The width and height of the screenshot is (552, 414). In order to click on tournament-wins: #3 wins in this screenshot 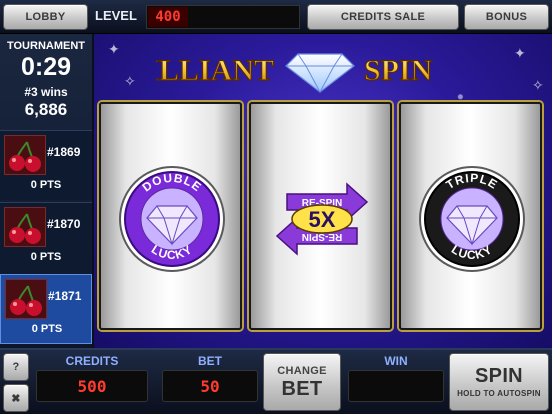, I will do `click(46, 92)`.